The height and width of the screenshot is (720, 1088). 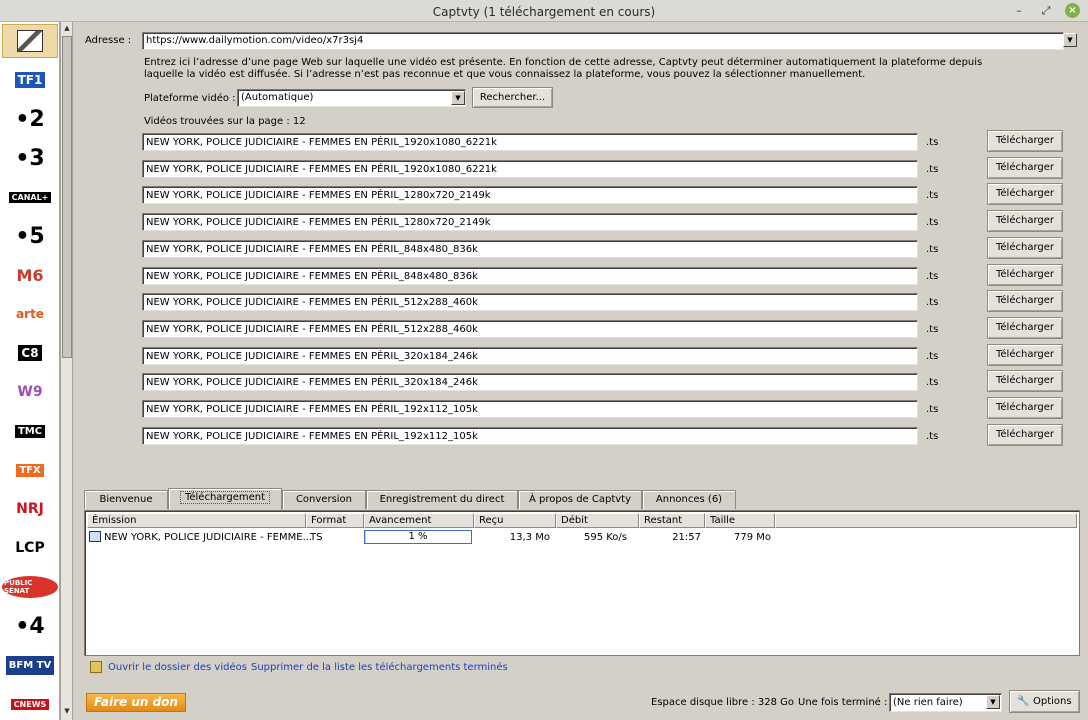 I want to click on window-title: Captvty (1 téléchargement en cours), so click(x=544, y=12).